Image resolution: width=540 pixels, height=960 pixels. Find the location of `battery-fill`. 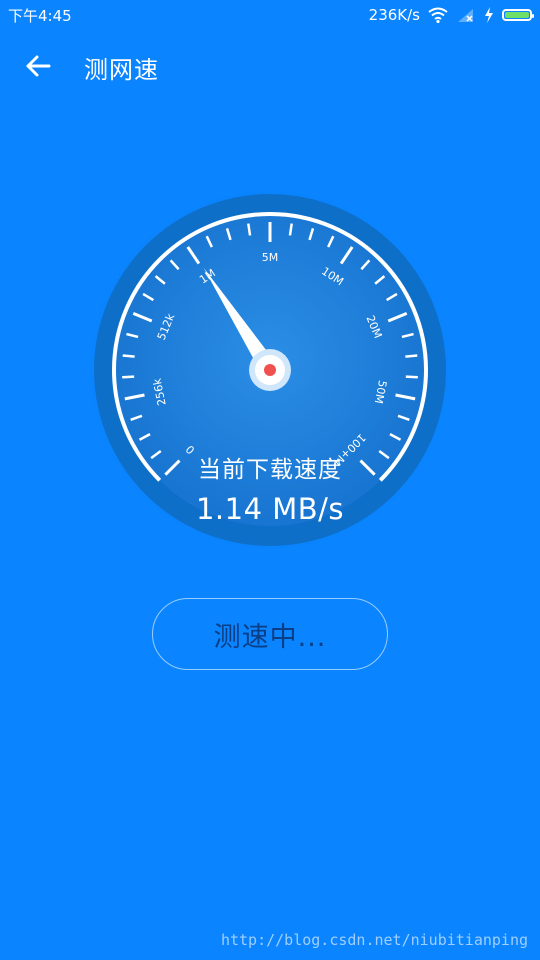

battery-fill is located at coordinates (517, 15).